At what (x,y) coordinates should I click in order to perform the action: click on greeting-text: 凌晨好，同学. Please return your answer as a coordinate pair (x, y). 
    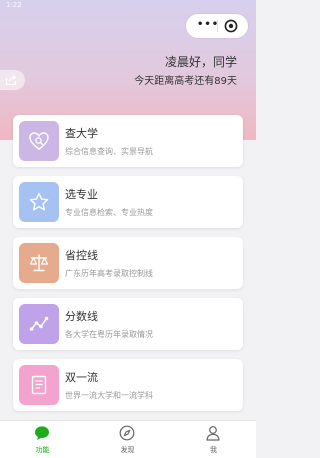
    Looking at the image, I should click on (200, 62).